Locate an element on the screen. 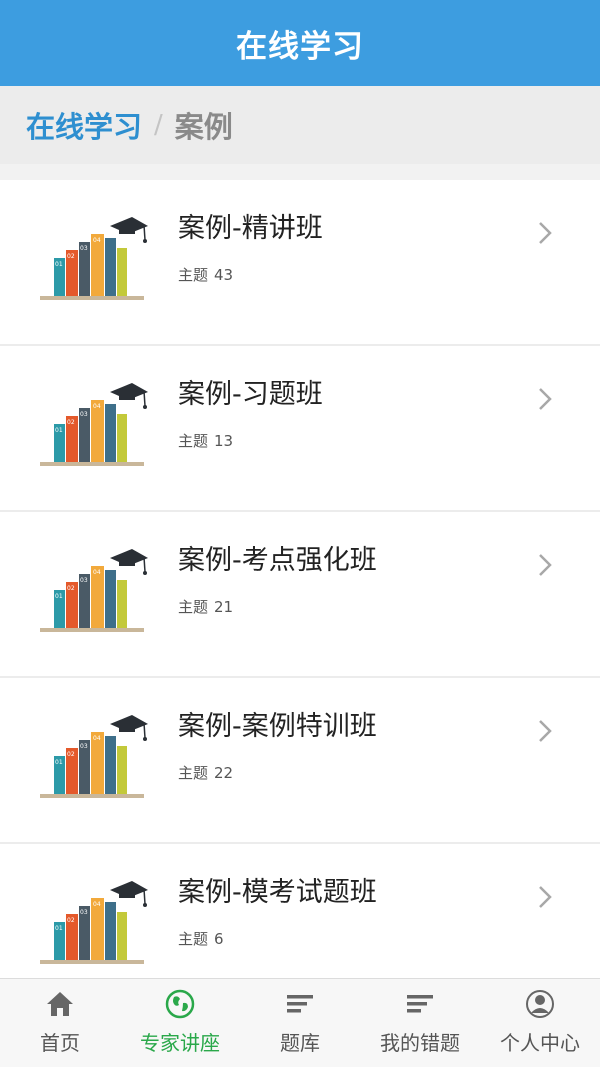 The width and height of the screenshot is (600, 1067). tab-expert-lectures: 专家讲座 is located at coordinates (180, 1023).